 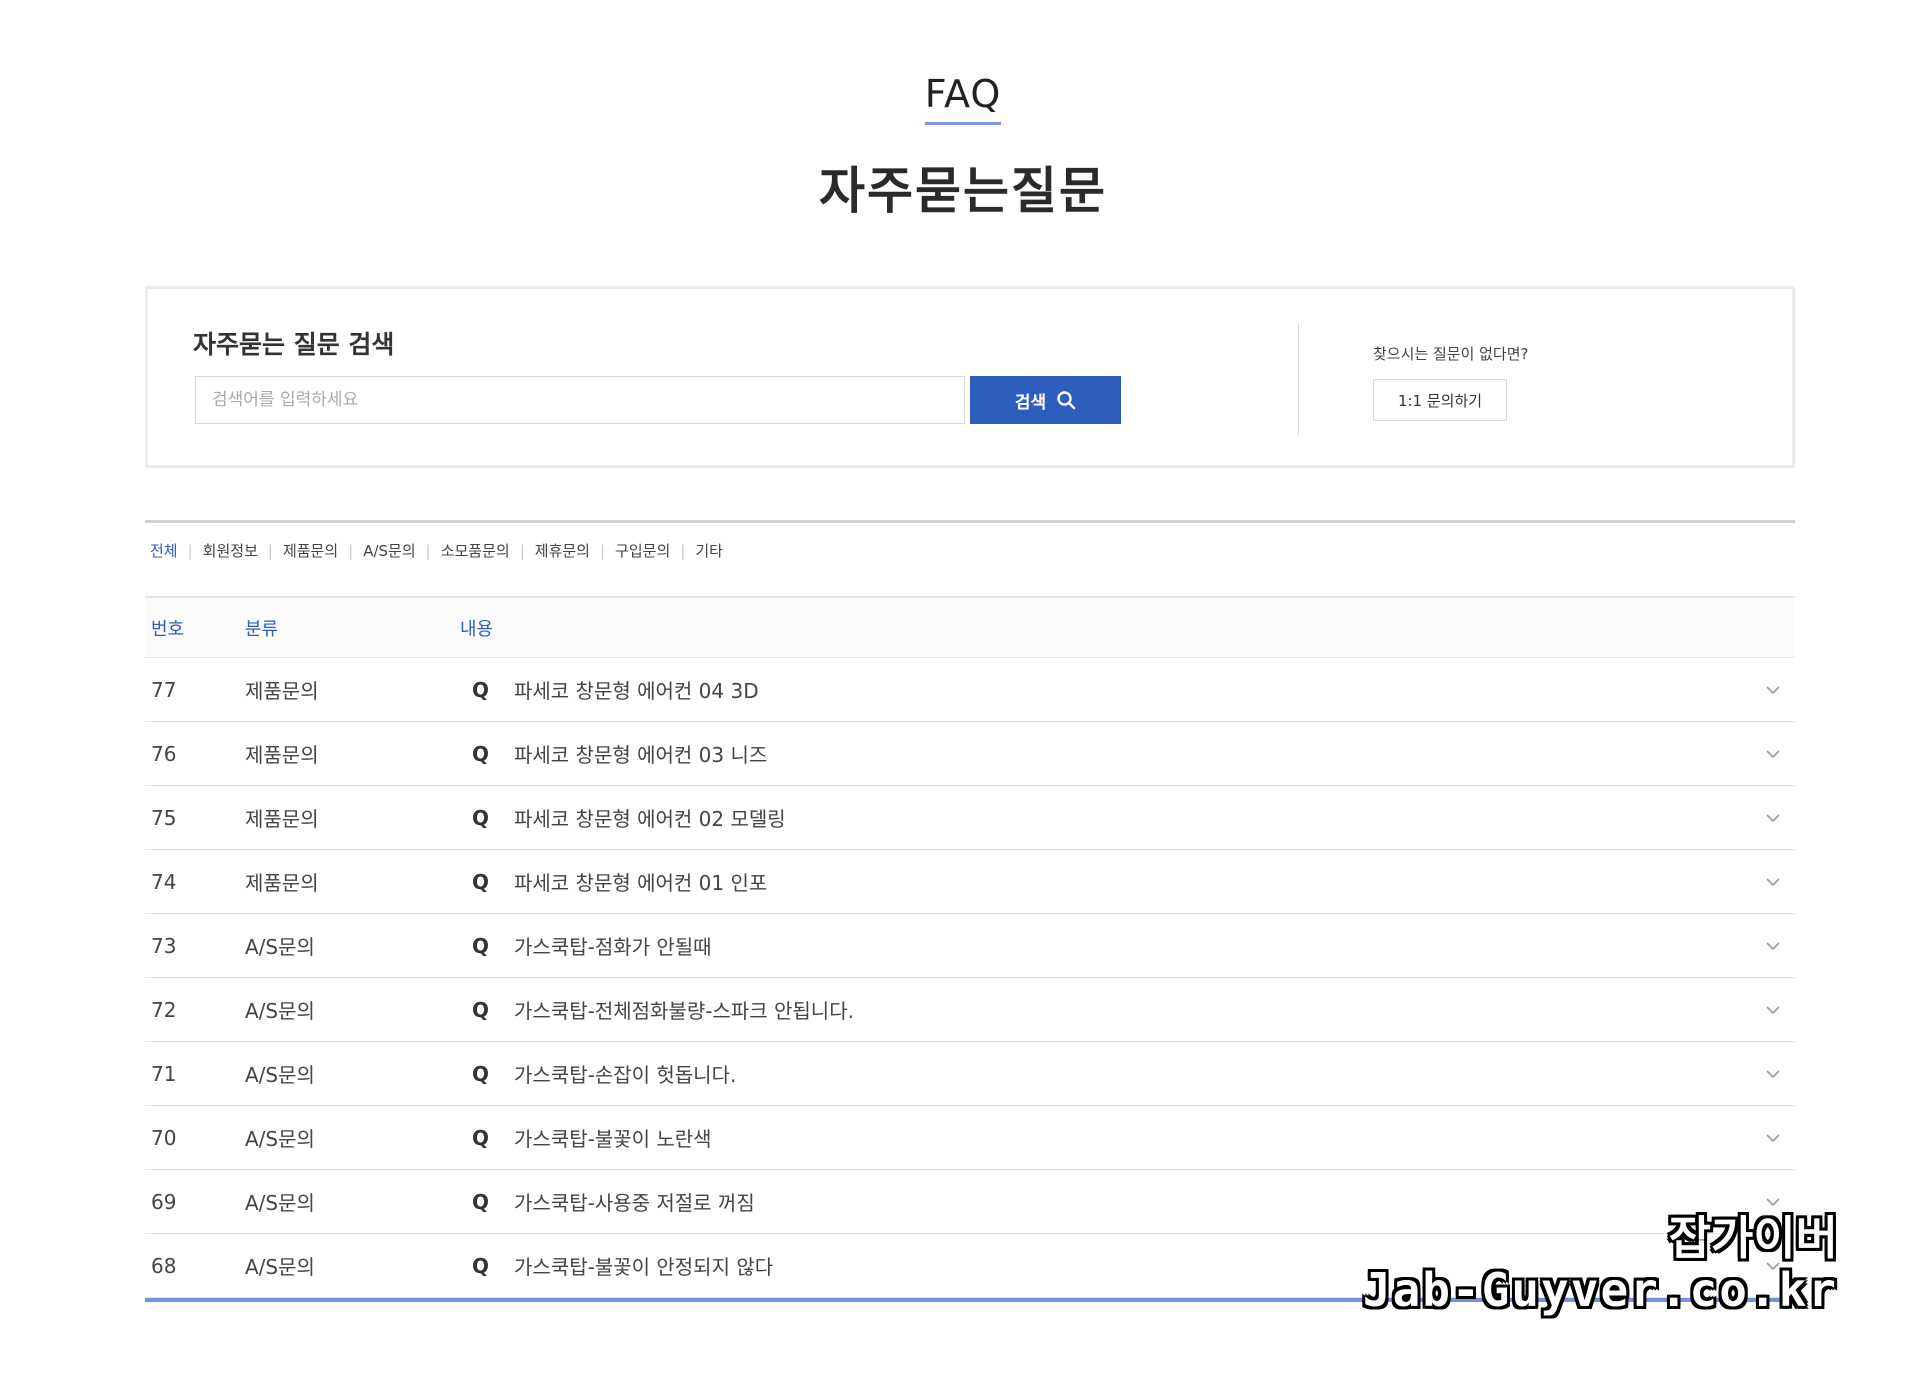 What do you see at coordinates (164, 689) in the screenshot?
I see `row-number: 77` at bounding box center [164, 689].